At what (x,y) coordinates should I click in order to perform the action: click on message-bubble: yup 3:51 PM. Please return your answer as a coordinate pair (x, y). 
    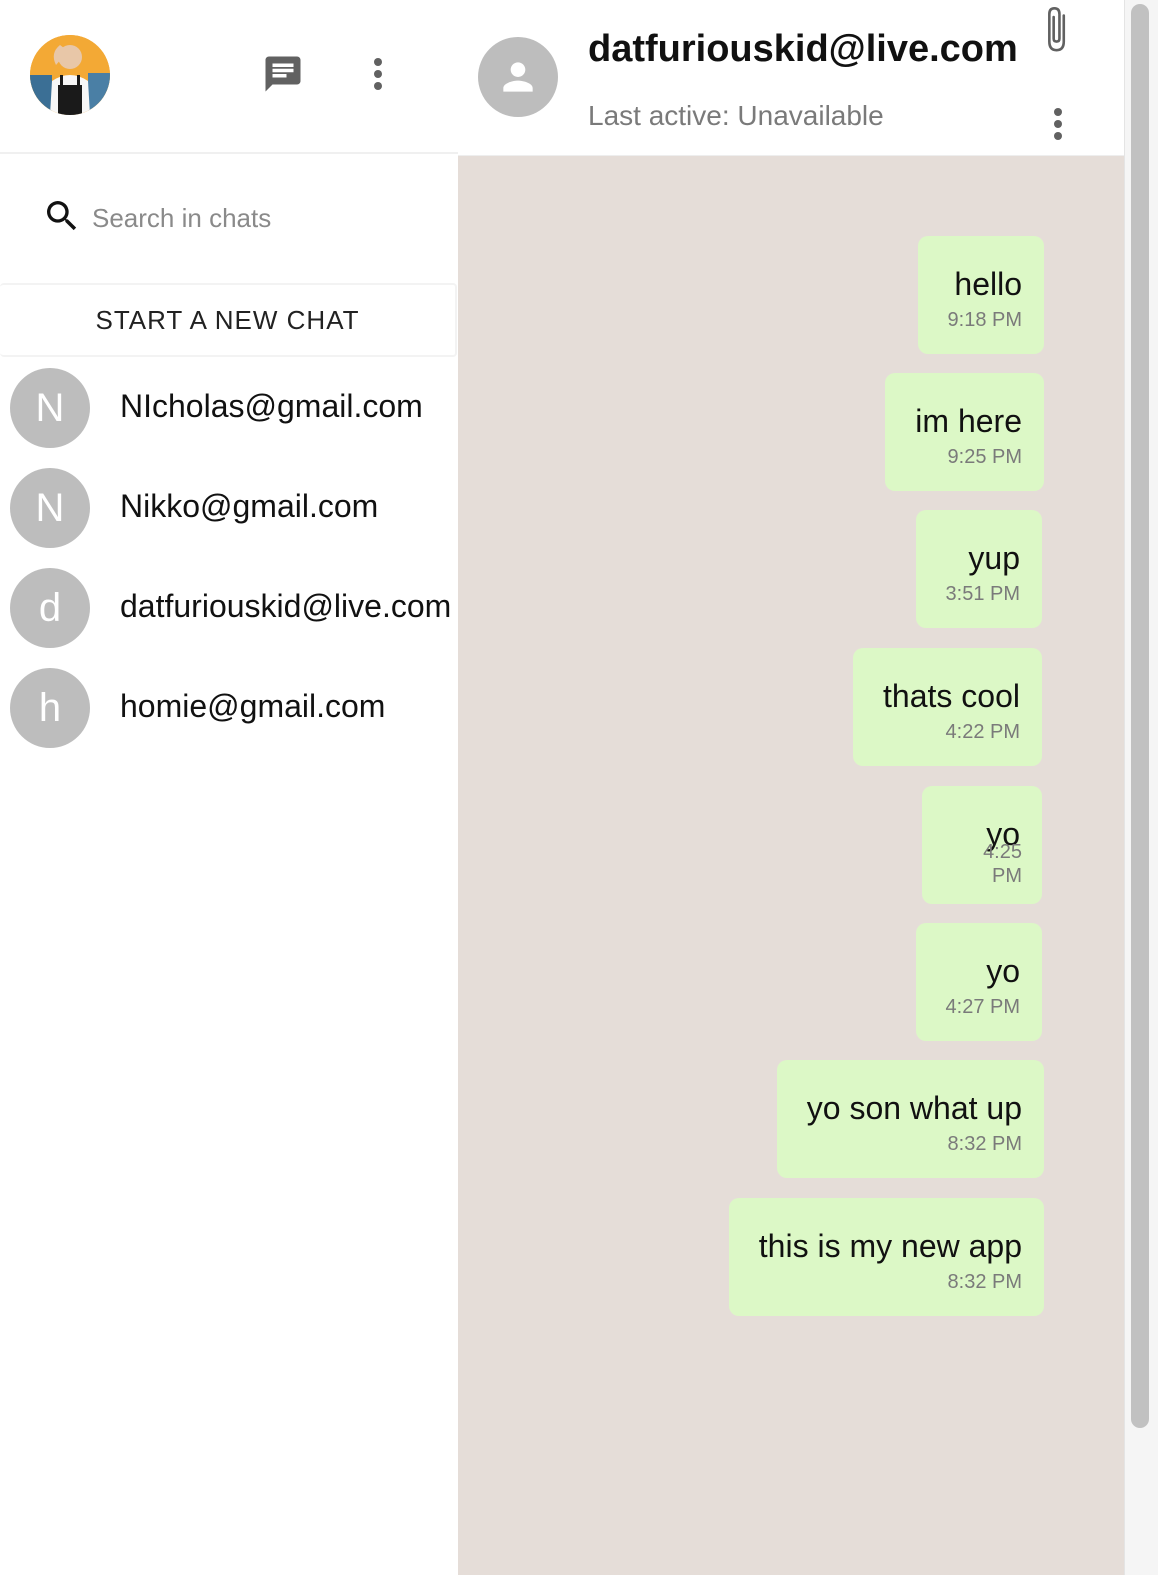
    Looking at the image, I should click on (978, 569).